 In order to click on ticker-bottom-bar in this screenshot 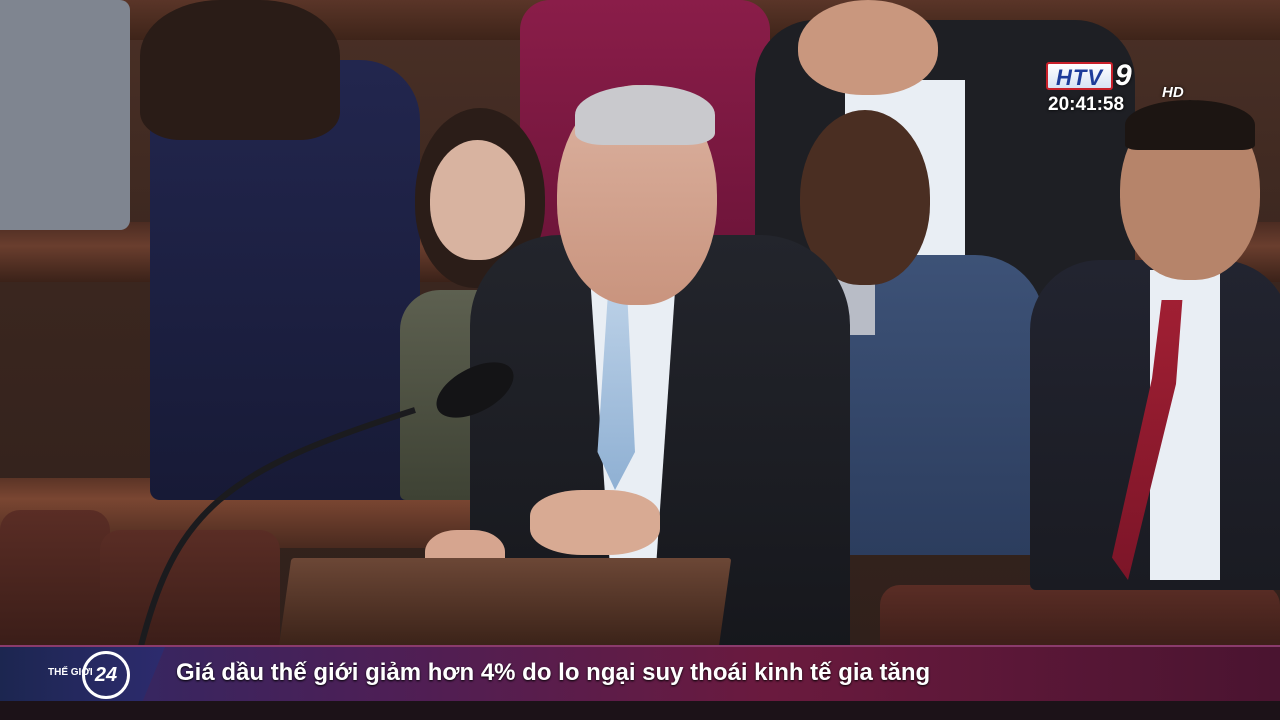, I will do `click(640, 710)`.